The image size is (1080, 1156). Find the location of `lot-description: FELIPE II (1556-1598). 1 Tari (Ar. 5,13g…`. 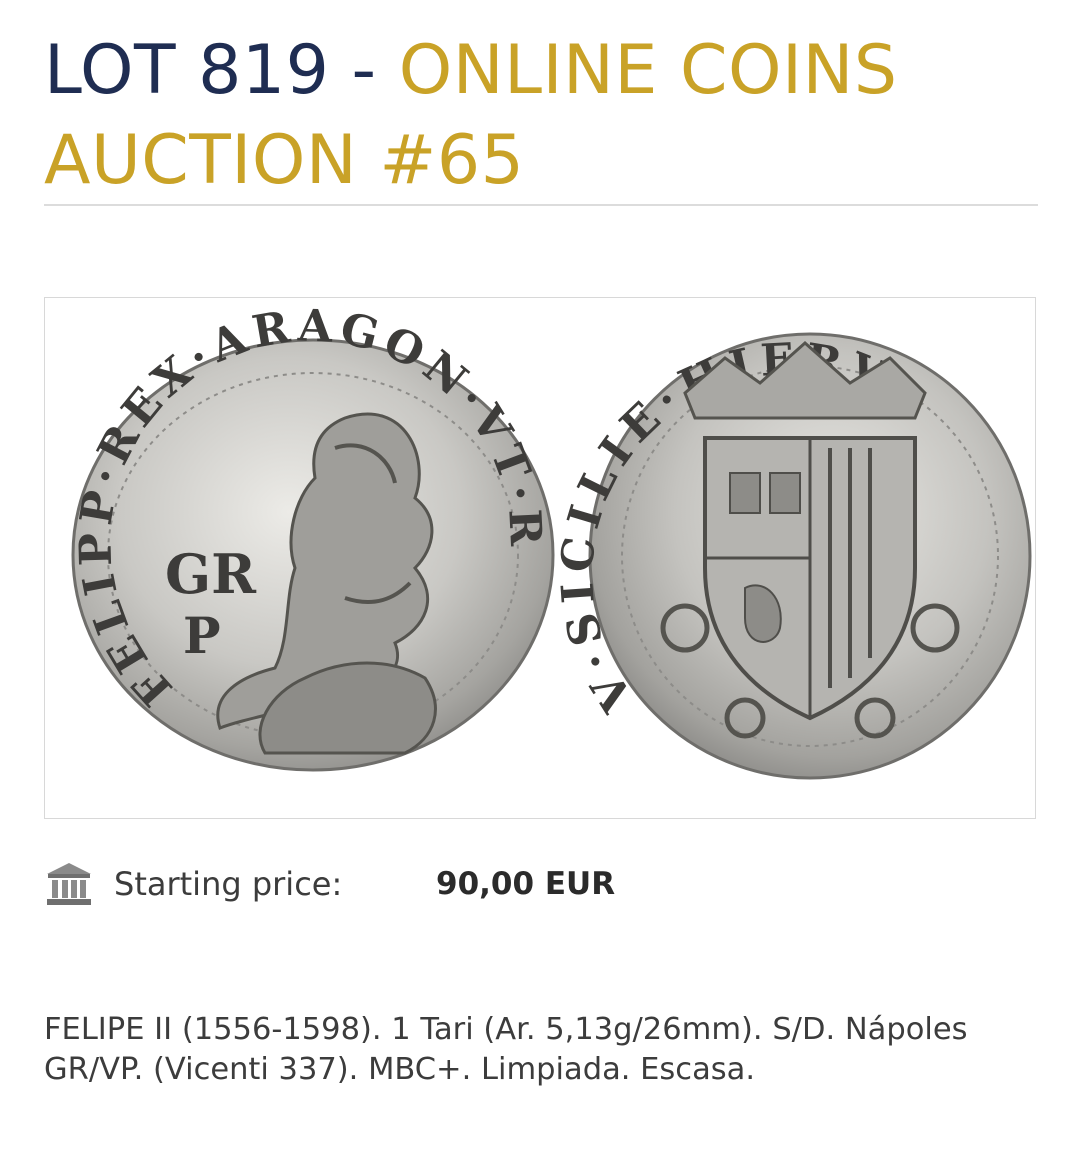

lot-description: FELIPE II (1556-1598). 1 Tari (Ar. 5,13g… is located at coordinates (506, 1049).